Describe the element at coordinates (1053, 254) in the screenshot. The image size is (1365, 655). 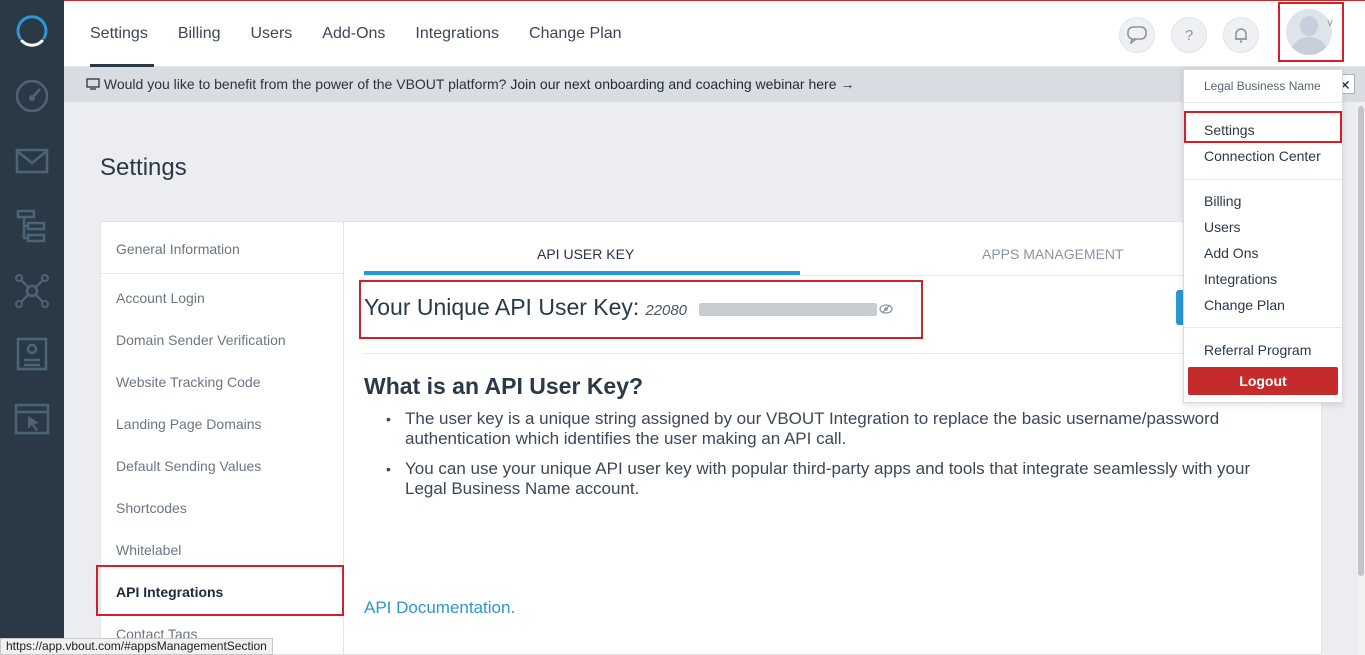
I see `tab-apps-management: APPS MANAGEMENT` at that location.